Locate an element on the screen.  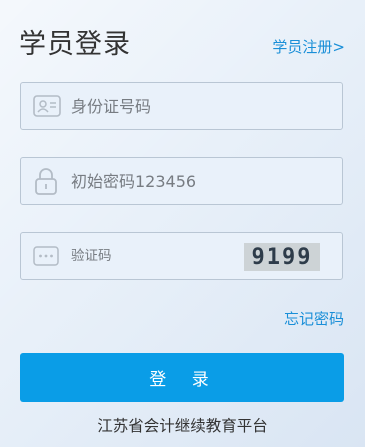
captcha-field: 9199 is located at coordinates (181, 256).